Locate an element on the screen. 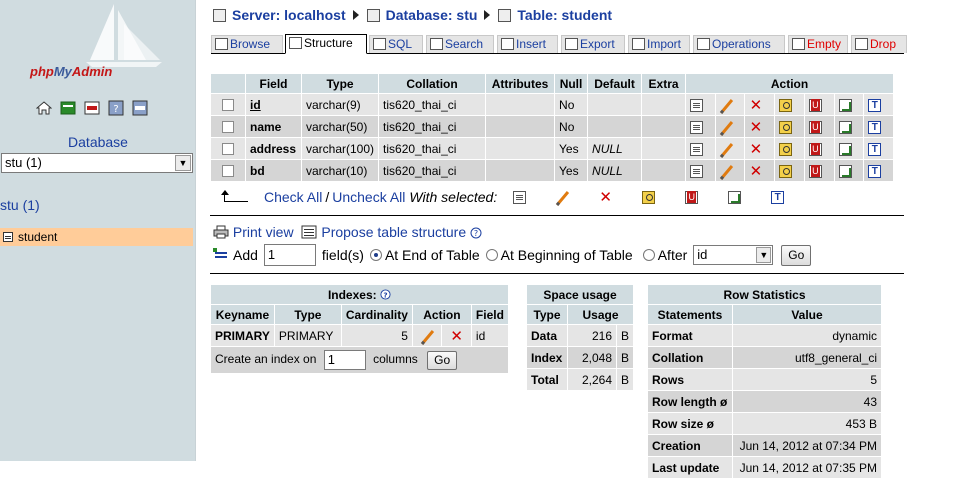 Image resolution: width=966 pixels, height=479 pixels. printer-icon is located at coordinates (221, 232).